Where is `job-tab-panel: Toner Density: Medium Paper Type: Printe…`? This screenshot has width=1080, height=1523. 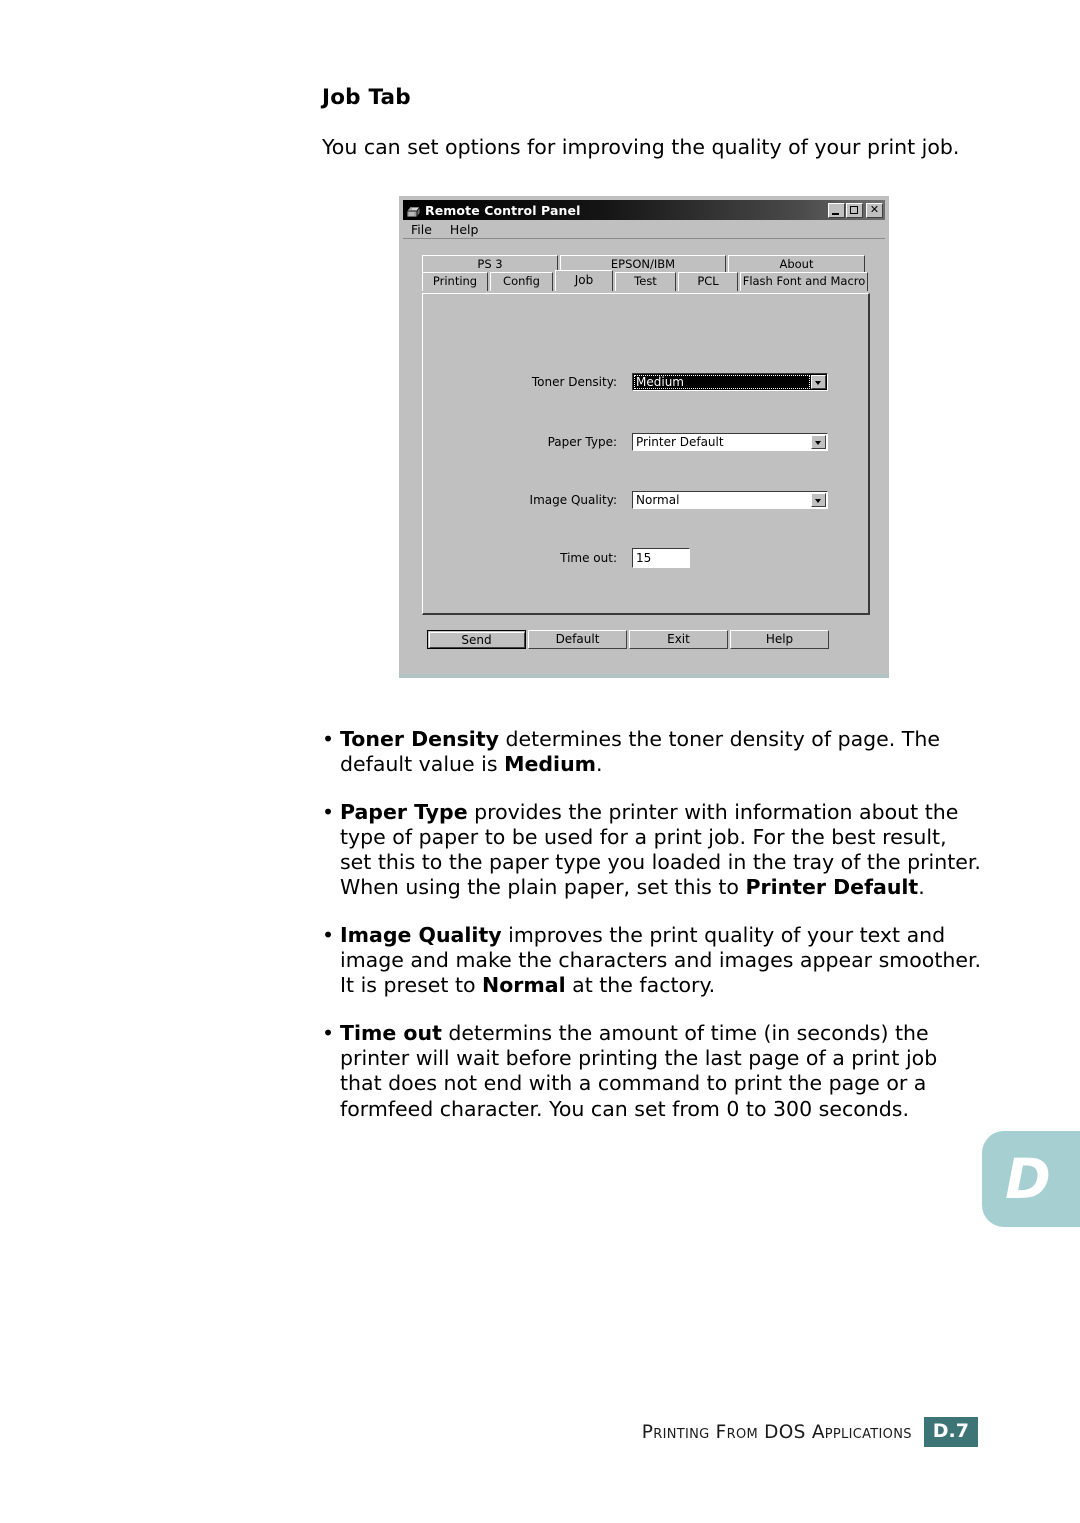 job-tab-panel: Toner Density: Medium Paper Type: Printe… is located at coordinates (646, 454).